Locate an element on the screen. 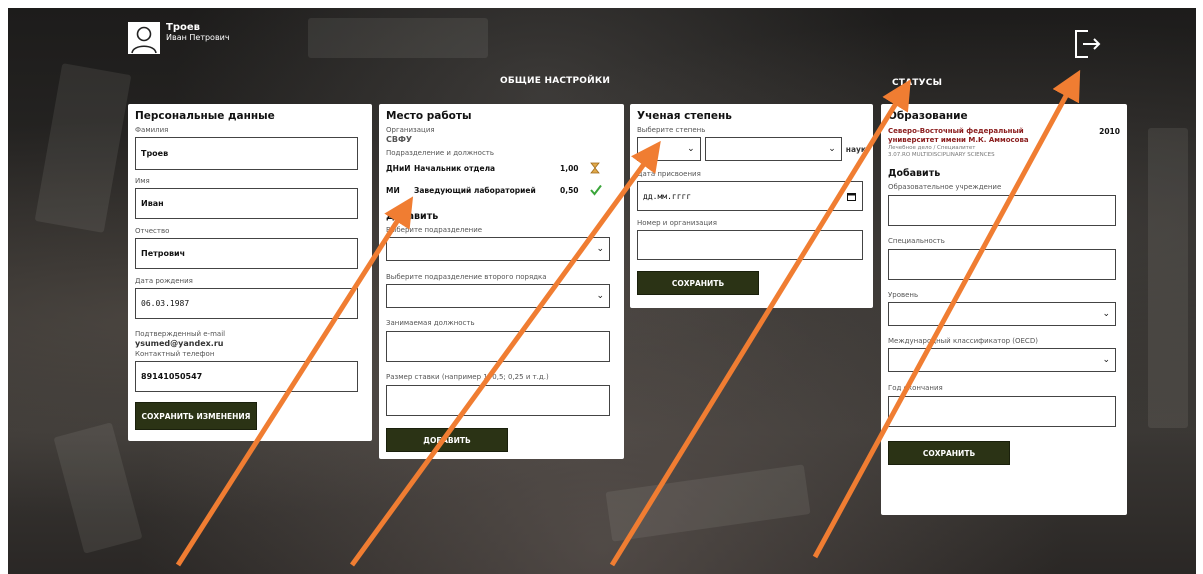 The image size is (1203, 574). surname-label: Фамилия is located at coordinates (152, 130).